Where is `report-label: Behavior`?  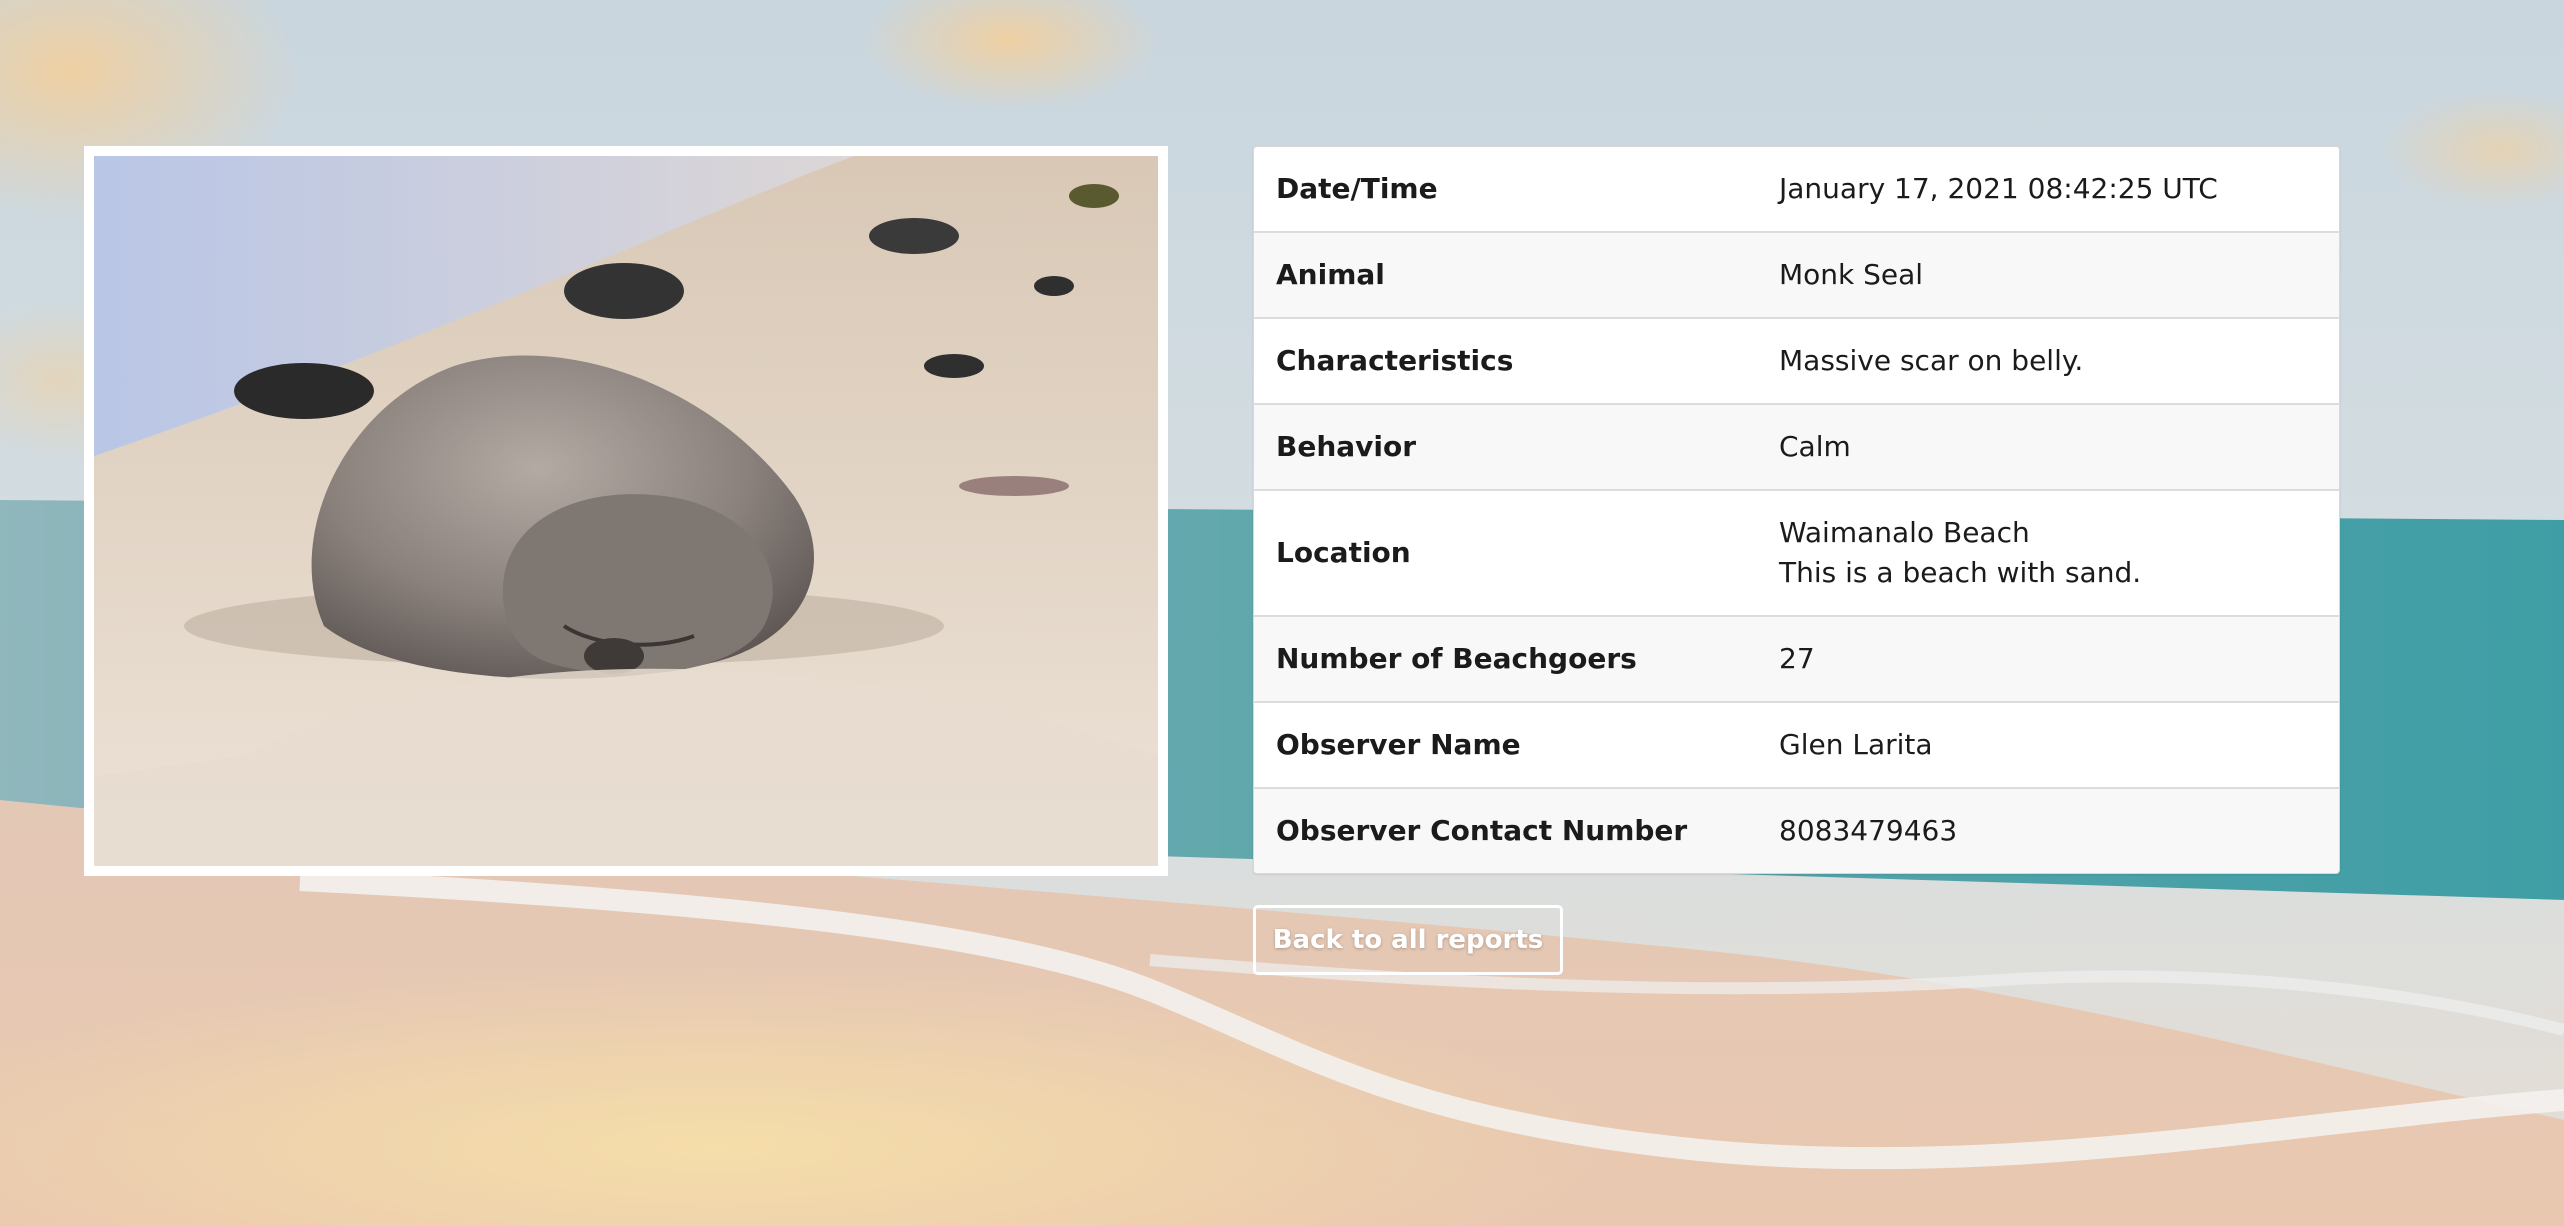 report-label: Behavior is located at coordinates (1346, 446).